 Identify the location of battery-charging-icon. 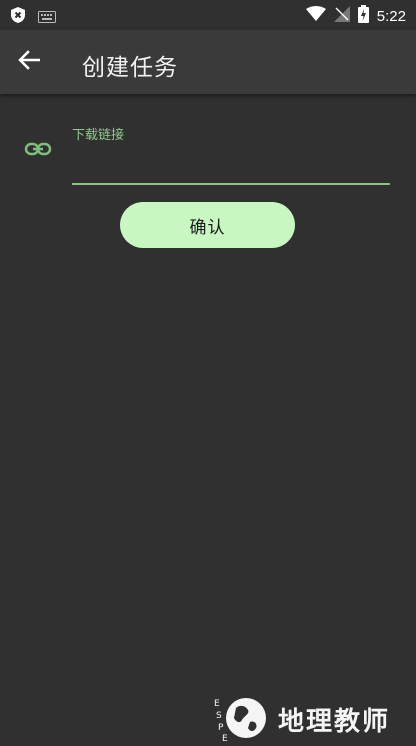
(363, 16).